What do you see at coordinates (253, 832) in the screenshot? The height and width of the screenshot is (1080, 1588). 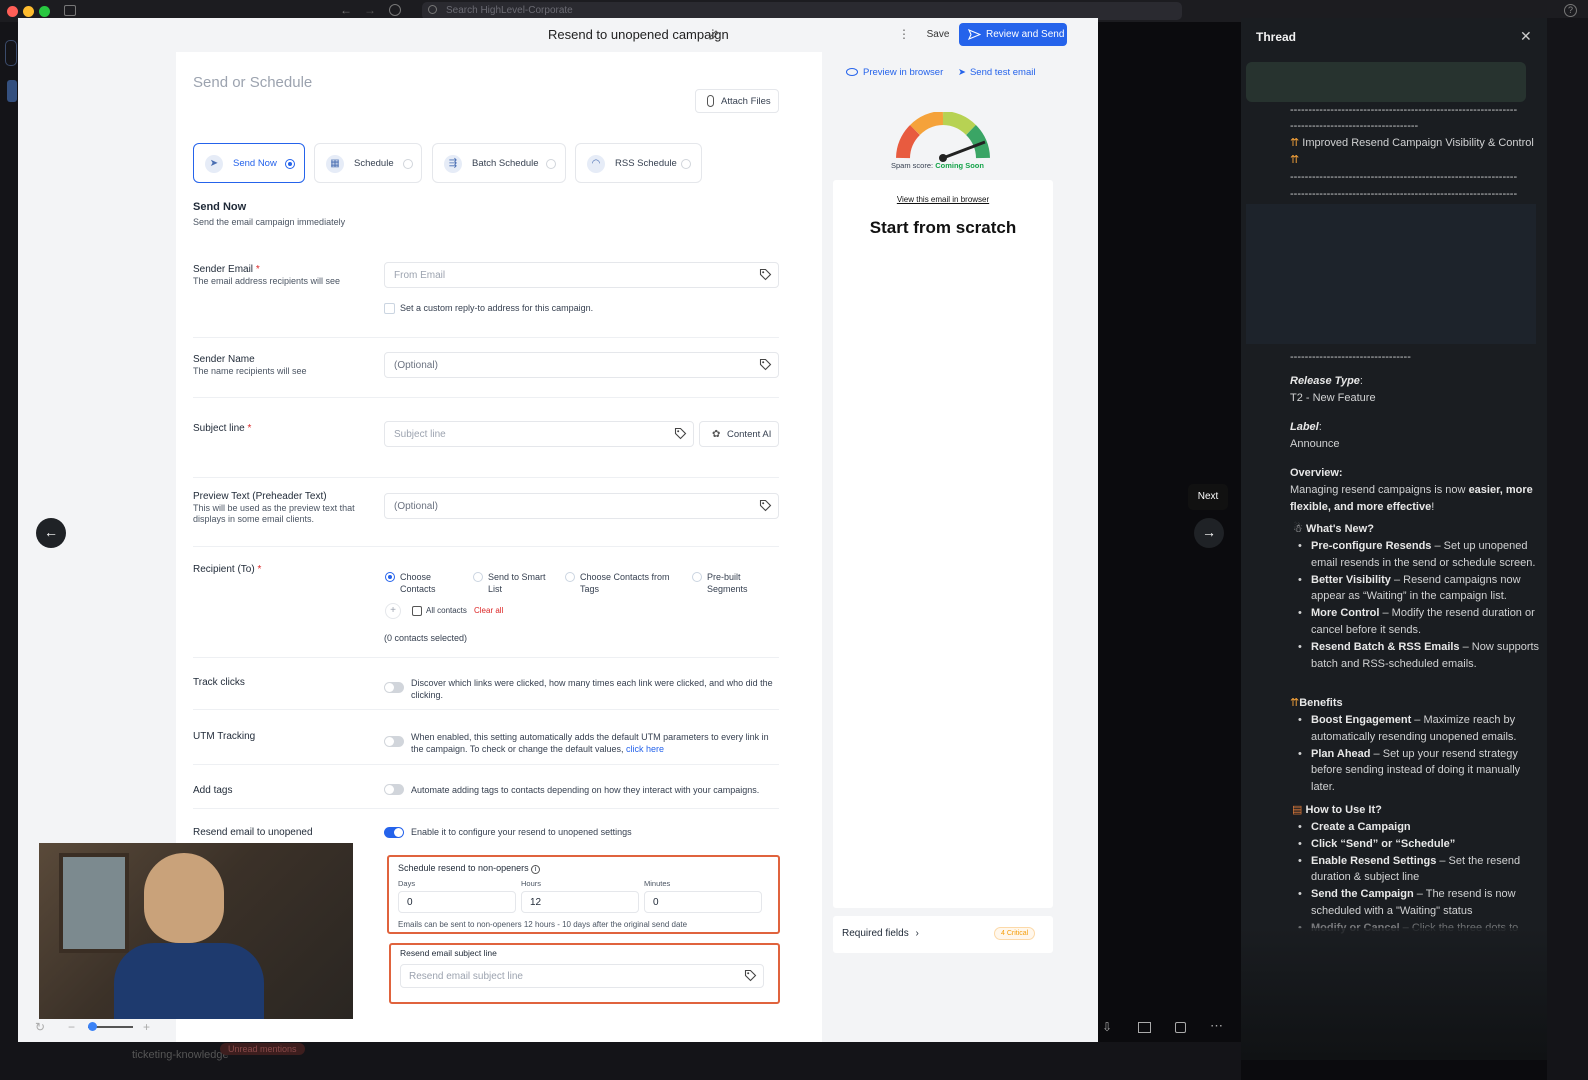 I see `resend-unopened-label: Resend email to unopened` at bounding box center [253, 832].